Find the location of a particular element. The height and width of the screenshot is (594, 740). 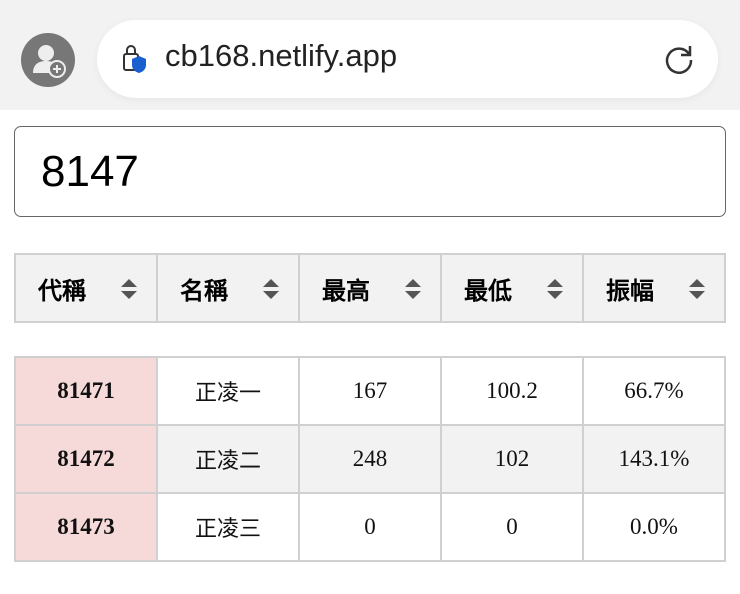

cell-amplitude: 143.1% is located at coordinates (654, 459).